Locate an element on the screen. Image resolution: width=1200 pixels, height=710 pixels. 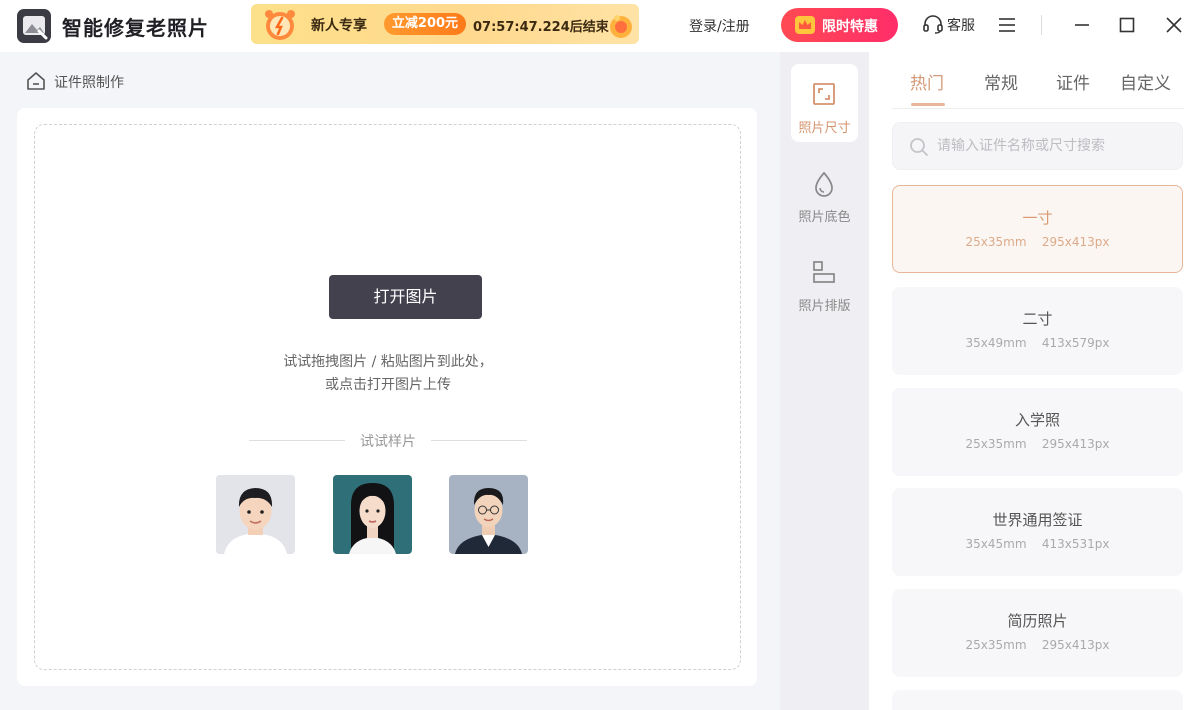
tab-custom: 自定义 is located at coordinates (1145, 81).